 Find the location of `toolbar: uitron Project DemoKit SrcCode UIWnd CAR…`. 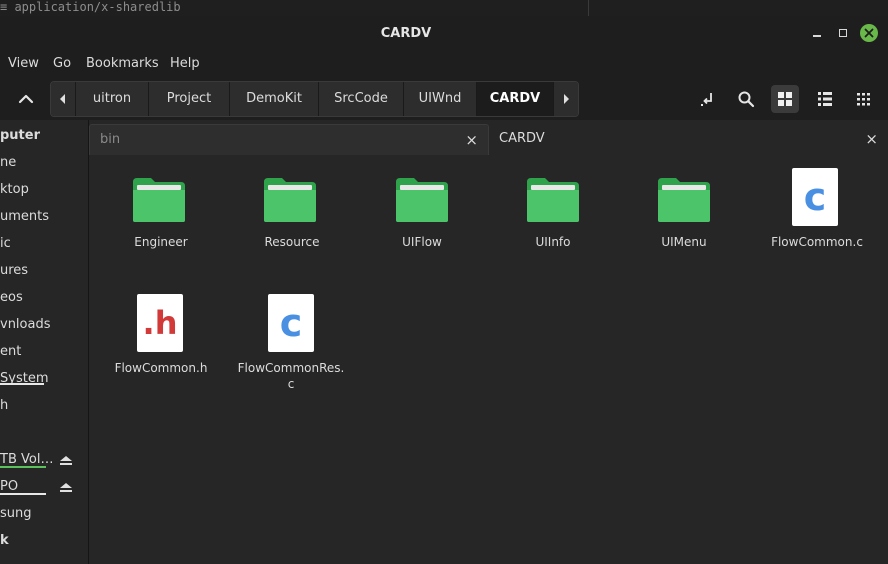

toolbar: uitron Project DemoKit SrcCode UIWnd CAR… is located at coordinates (444, 99).